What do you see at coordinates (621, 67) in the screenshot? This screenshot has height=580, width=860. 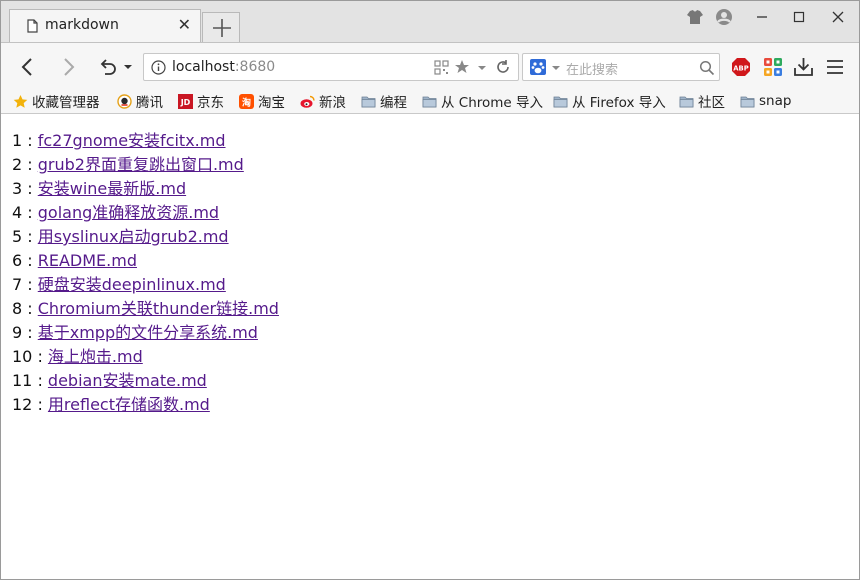 I see `search-bar: 在此搜索` at bounding box center [621, 67].